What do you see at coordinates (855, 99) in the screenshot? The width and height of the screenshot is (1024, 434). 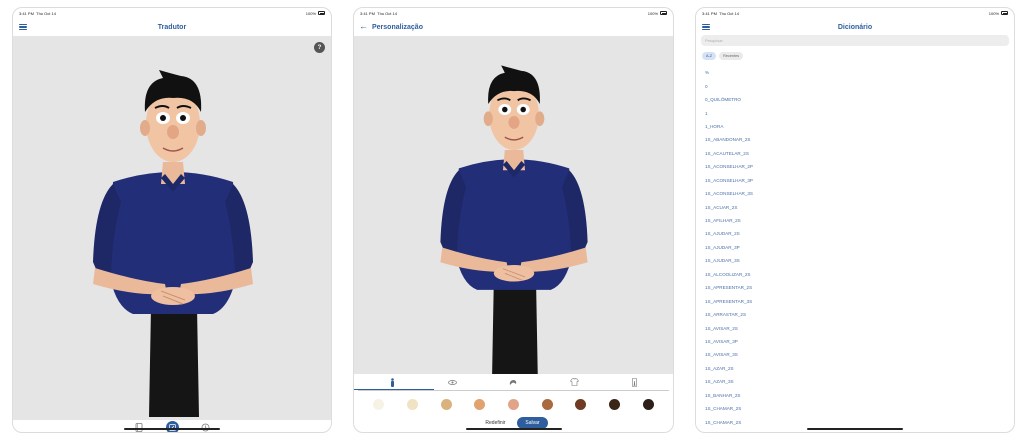 I see `list-item: 0_QUILÔMETRO` at bounding box center [855, 99].